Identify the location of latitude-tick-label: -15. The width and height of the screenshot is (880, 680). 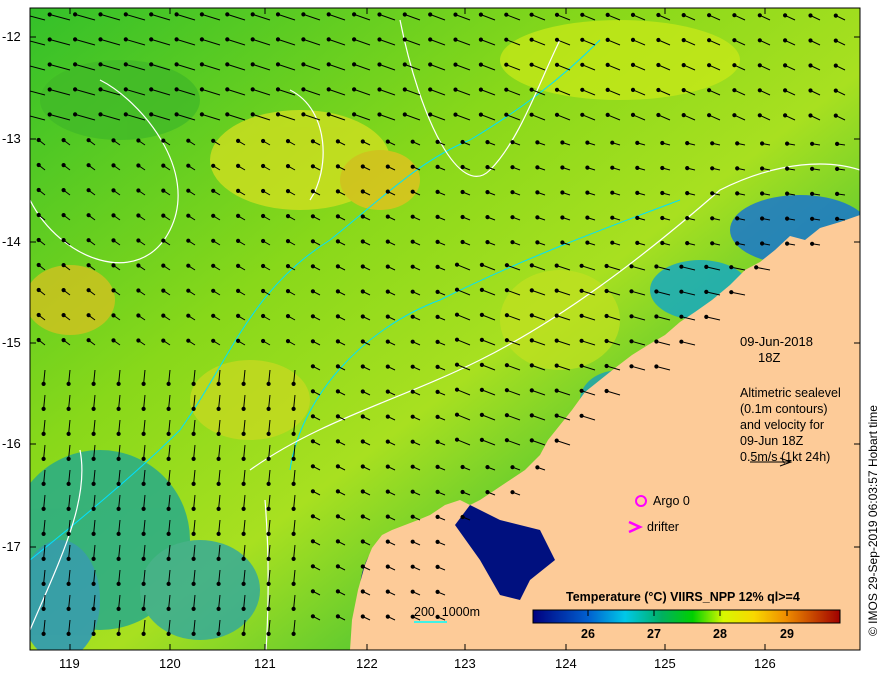
(11, 342).